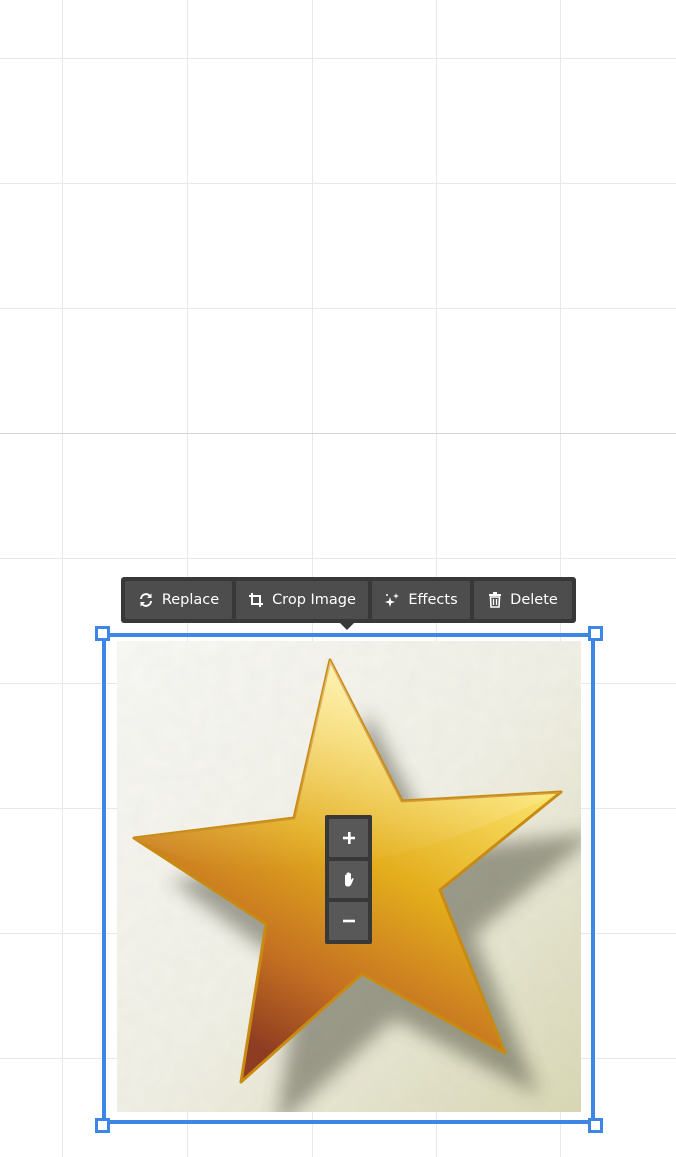 The image size is (676, 1157). What do you see at coordinates (190, 600) in the screenshot?
I see `replace-label: Replace` at bounding box center [190, 600].